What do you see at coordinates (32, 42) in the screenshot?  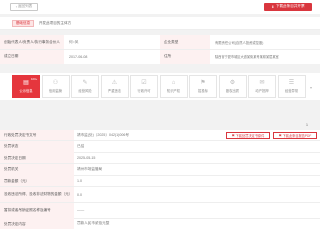 I see `legal-rep-label: 创始代表人/负责人/执行事务合伙人` at bounding box center [32, 42].